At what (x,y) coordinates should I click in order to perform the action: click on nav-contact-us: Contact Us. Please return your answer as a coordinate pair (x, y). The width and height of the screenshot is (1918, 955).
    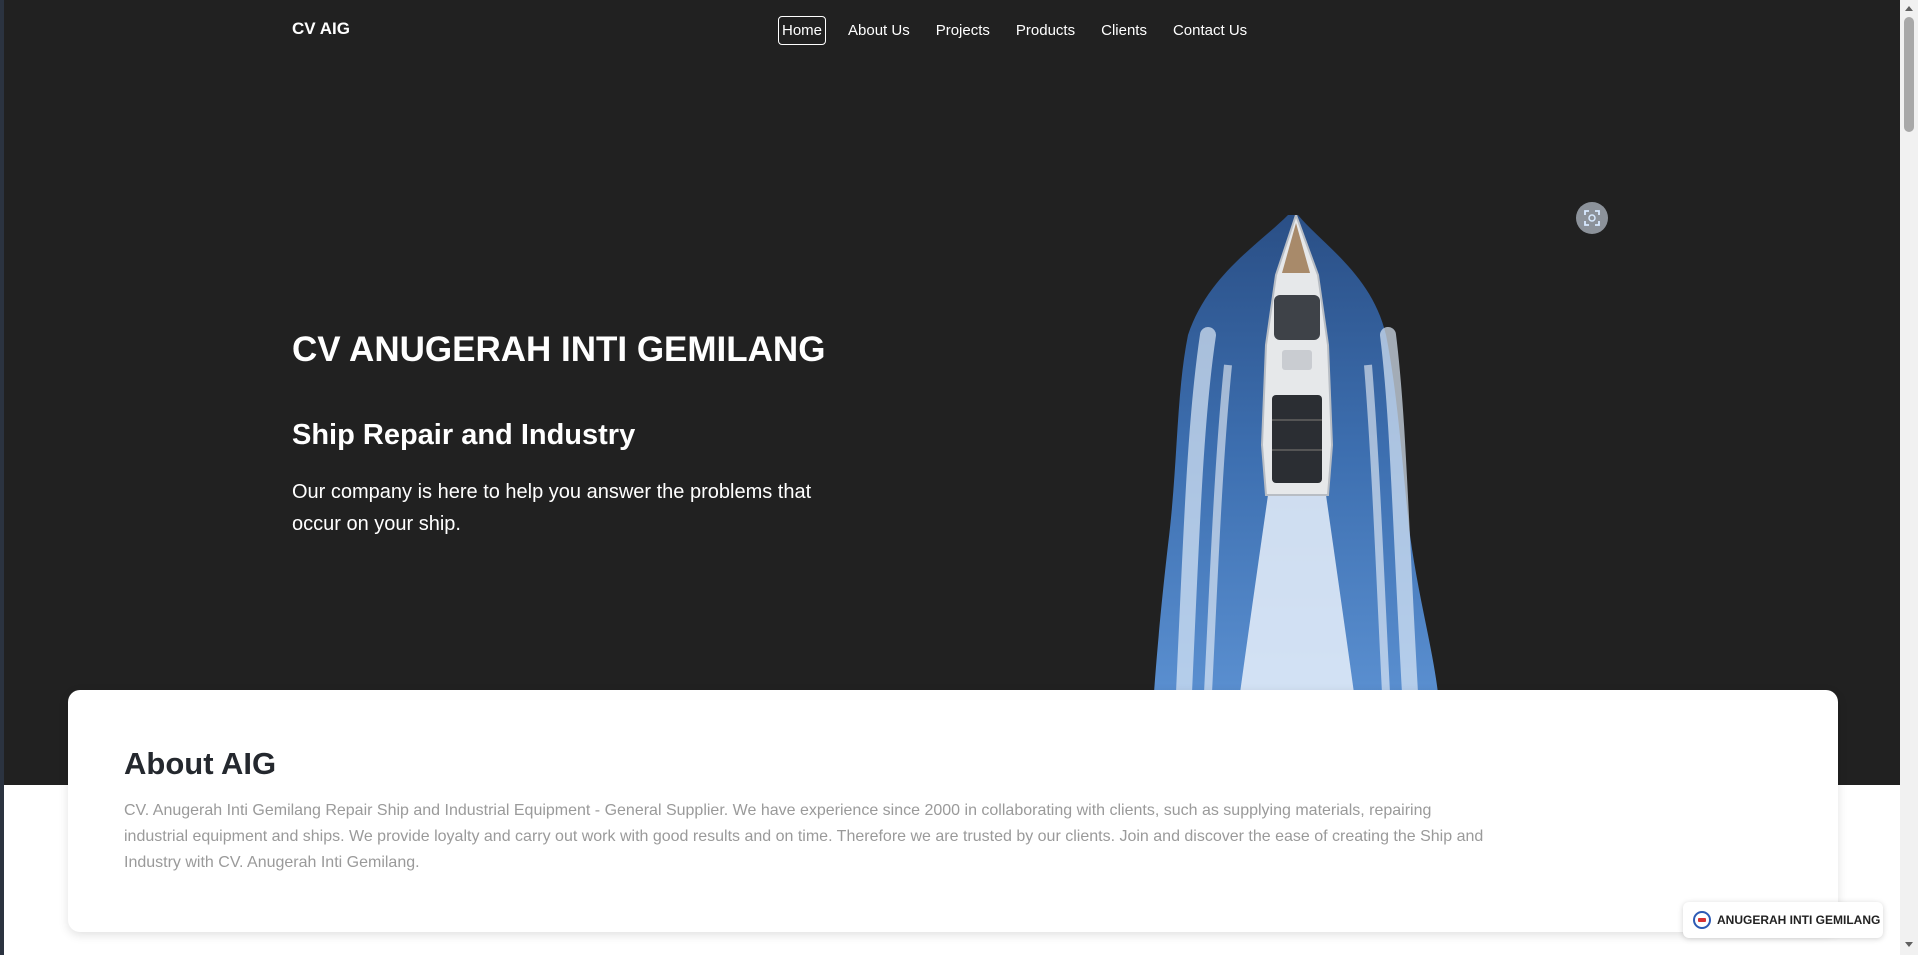
    Looking at the image, I should click on (1210, 30).